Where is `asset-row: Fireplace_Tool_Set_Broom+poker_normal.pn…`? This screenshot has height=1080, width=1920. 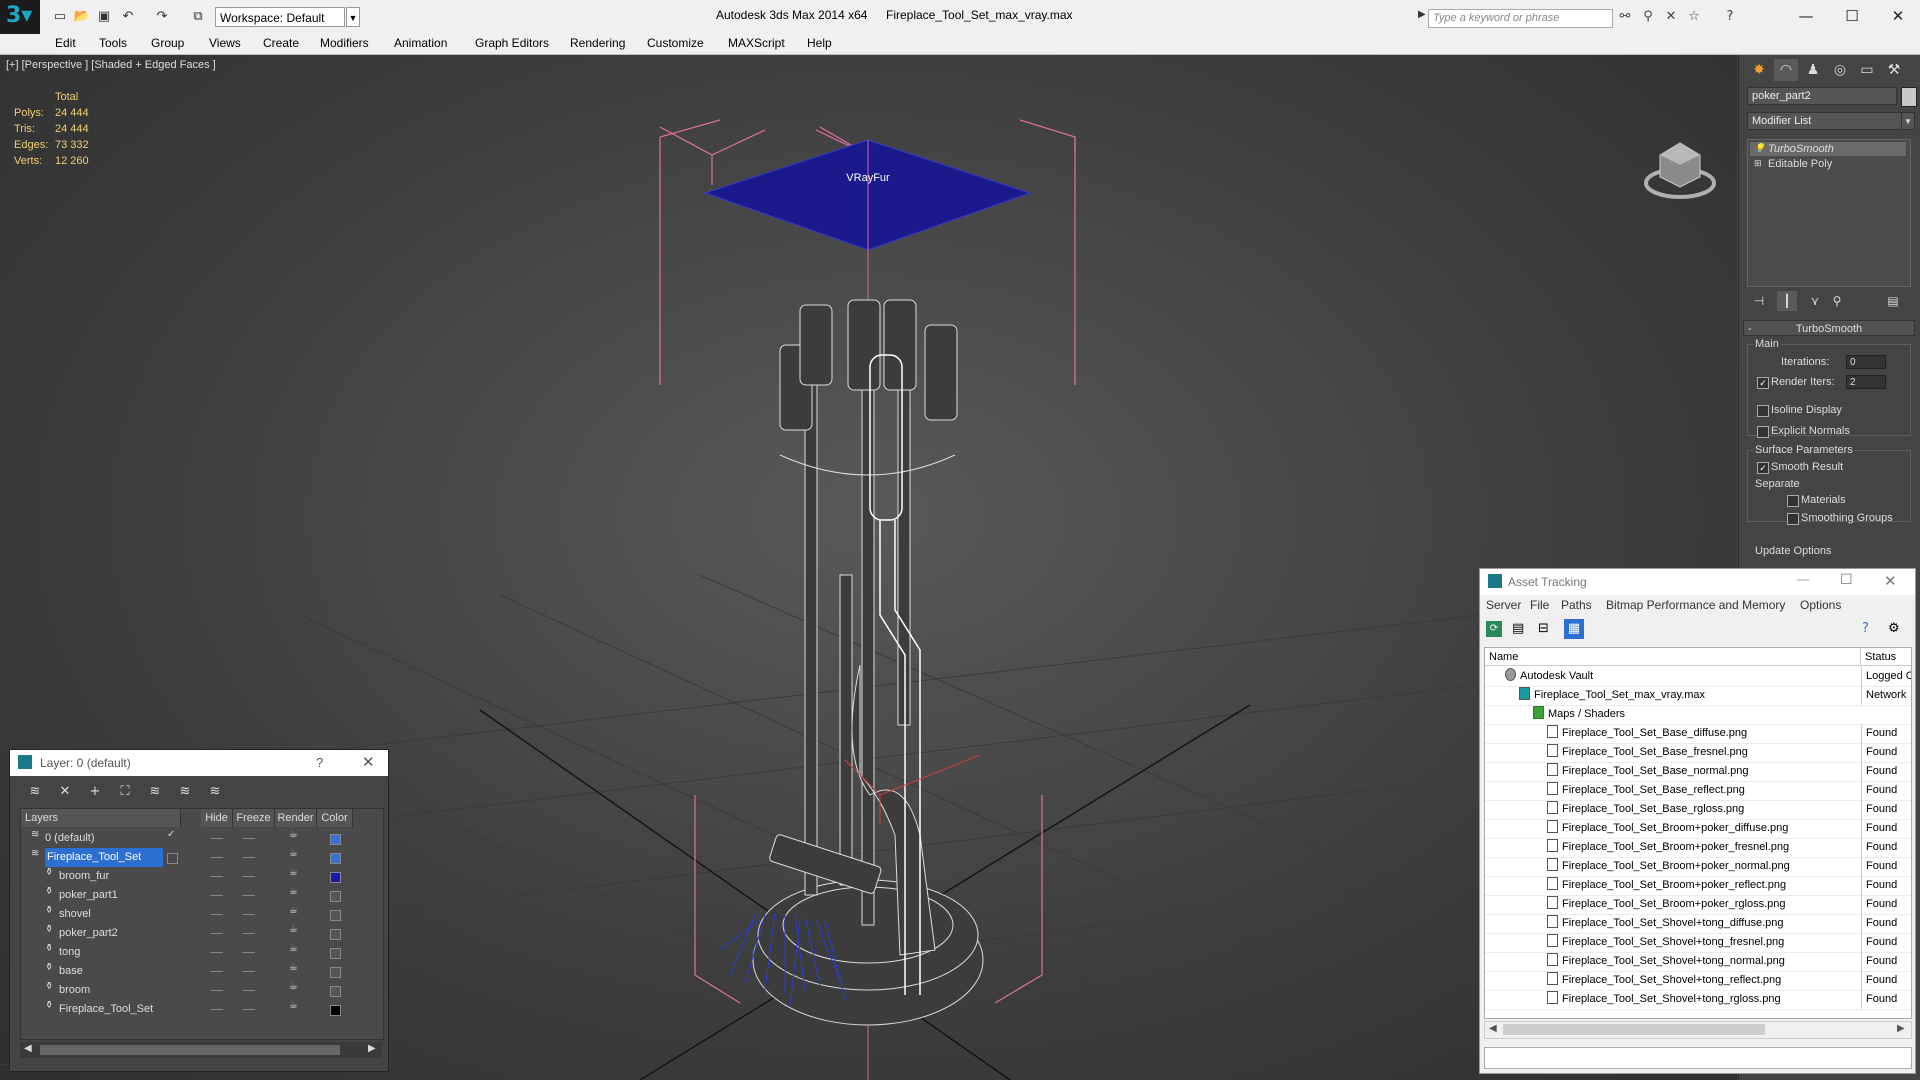 asset-row: Fireplace_Tool_Set_Broom+poker_normal.pn… is located at coordinates (1698, 867).